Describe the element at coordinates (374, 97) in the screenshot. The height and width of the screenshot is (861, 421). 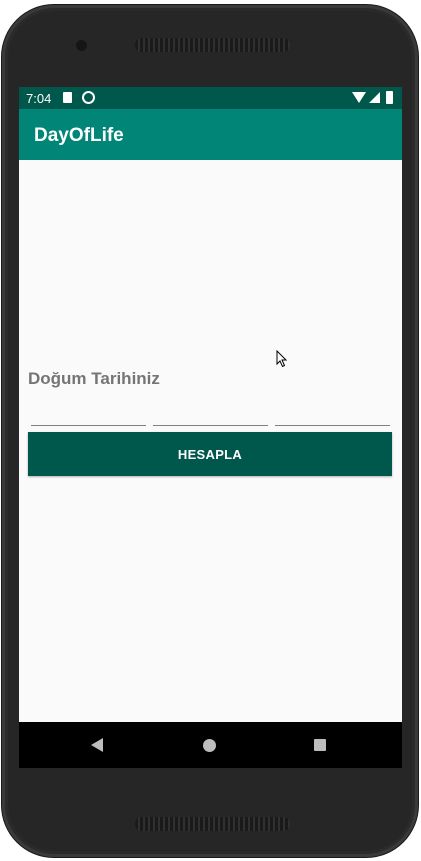
I see `signal-icon` at that location.